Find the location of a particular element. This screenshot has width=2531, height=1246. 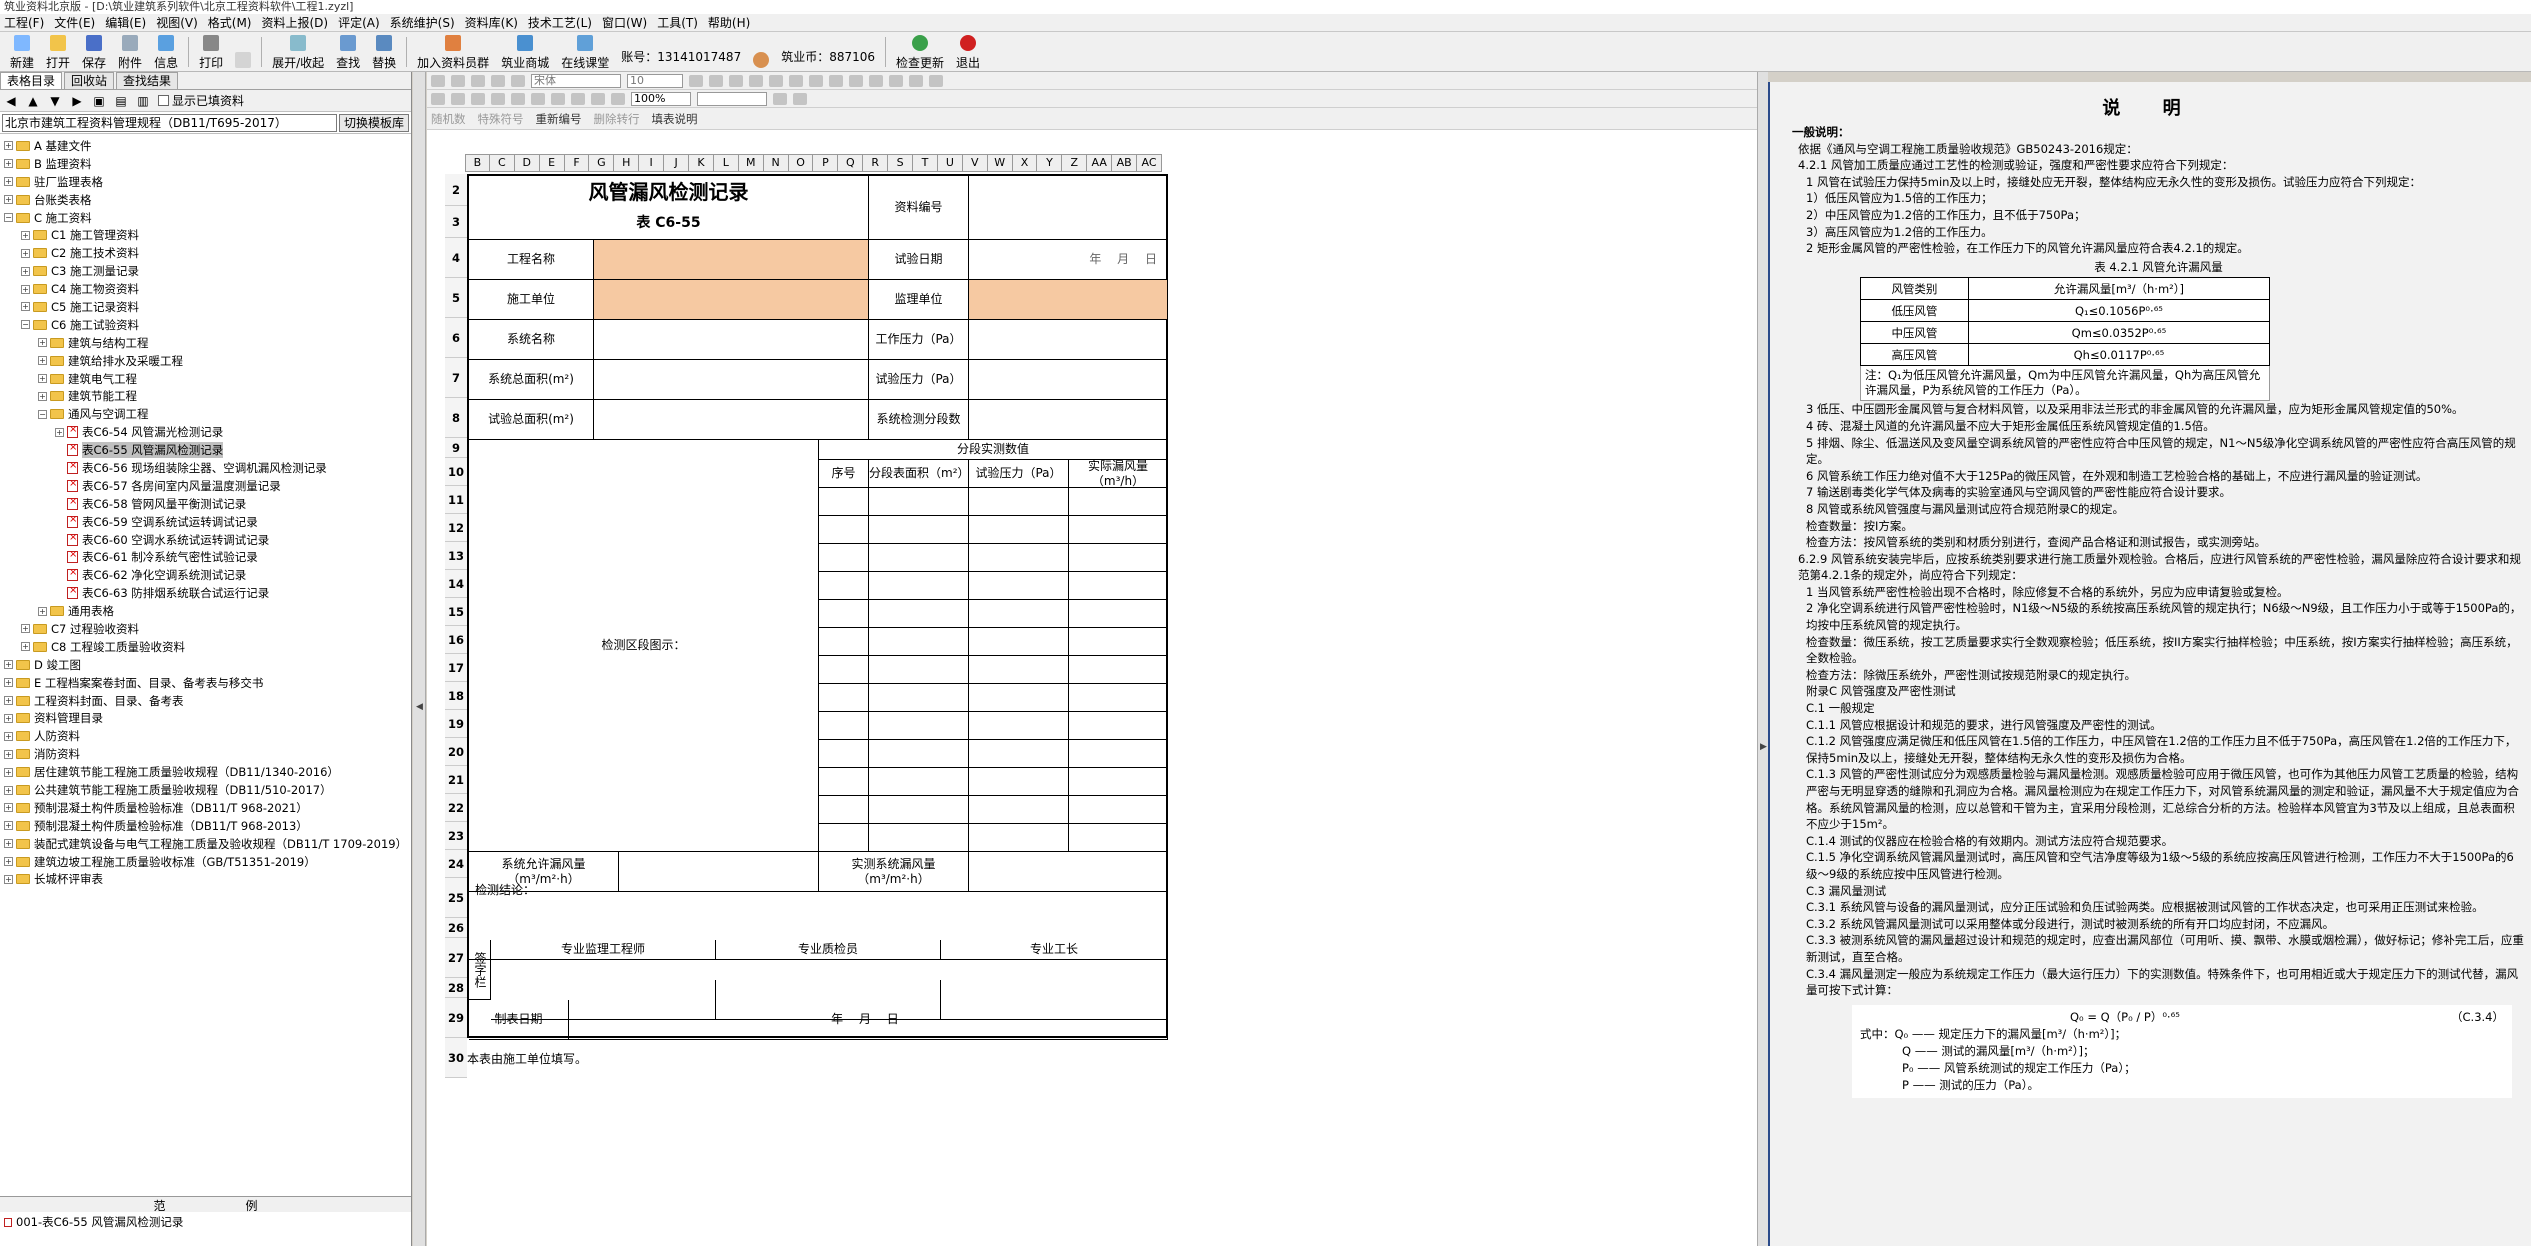

renumber-button: 重新编号 is located at coordinates (559, 119).